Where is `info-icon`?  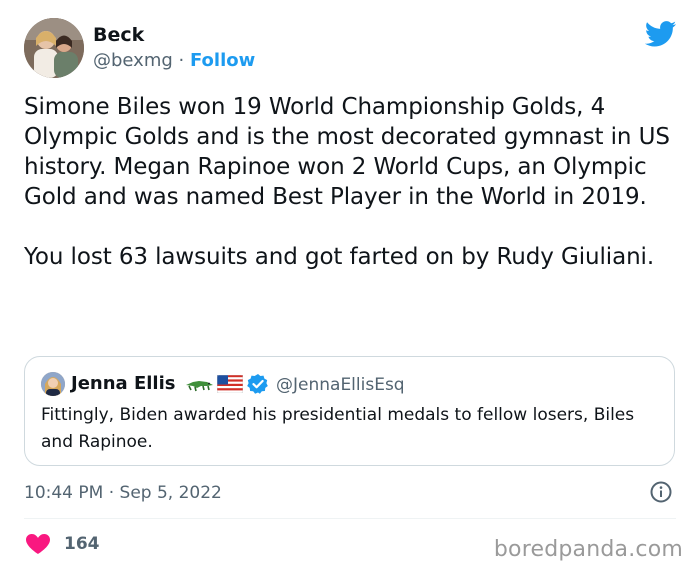
info-icon is located at coordinates (661, 492).